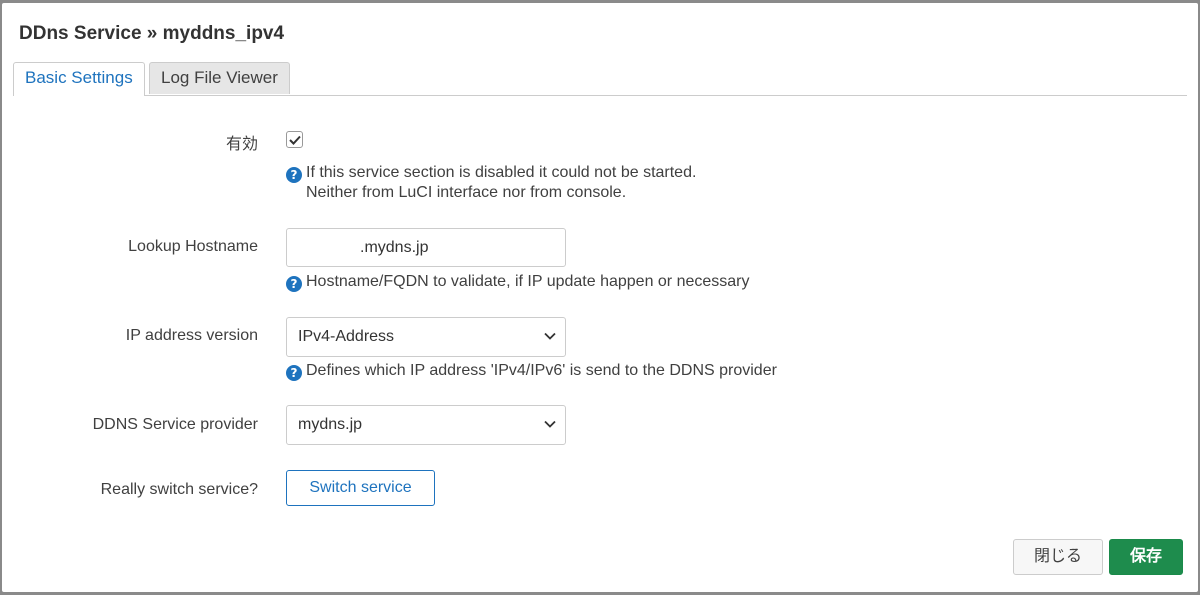 This screenshot has width=1200, height=595. What do you see at coordinates (426, 247) in the screenshot?
I see `lookup-hostname-input: .mydns.jp` at bounding box center [426, 247].